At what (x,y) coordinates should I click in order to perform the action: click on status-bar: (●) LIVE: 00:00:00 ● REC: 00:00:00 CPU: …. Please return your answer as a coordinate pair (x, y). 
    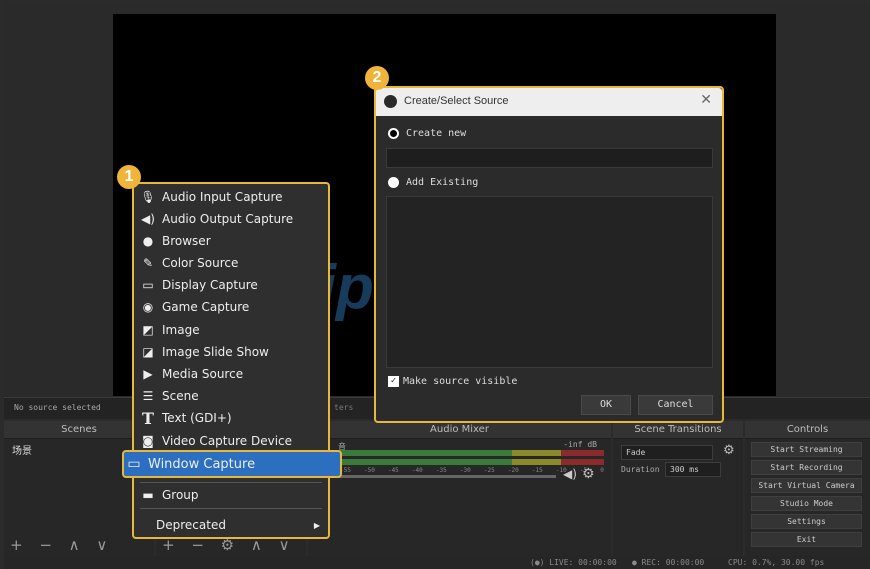
    Looking at the image, I should click on (437, 562).